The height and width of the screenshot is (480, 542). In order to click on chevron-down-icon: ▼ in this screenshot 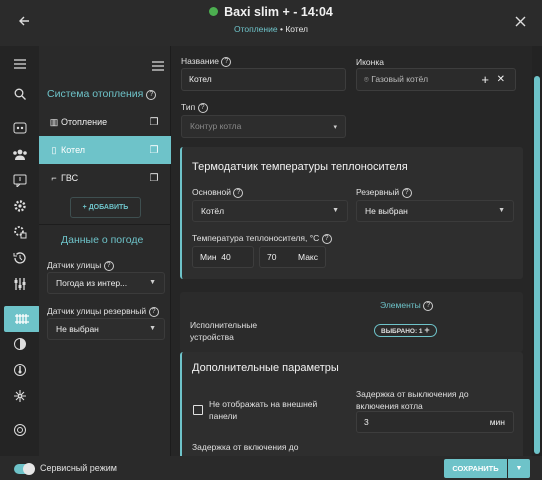, I will do `click(501, 210)`.